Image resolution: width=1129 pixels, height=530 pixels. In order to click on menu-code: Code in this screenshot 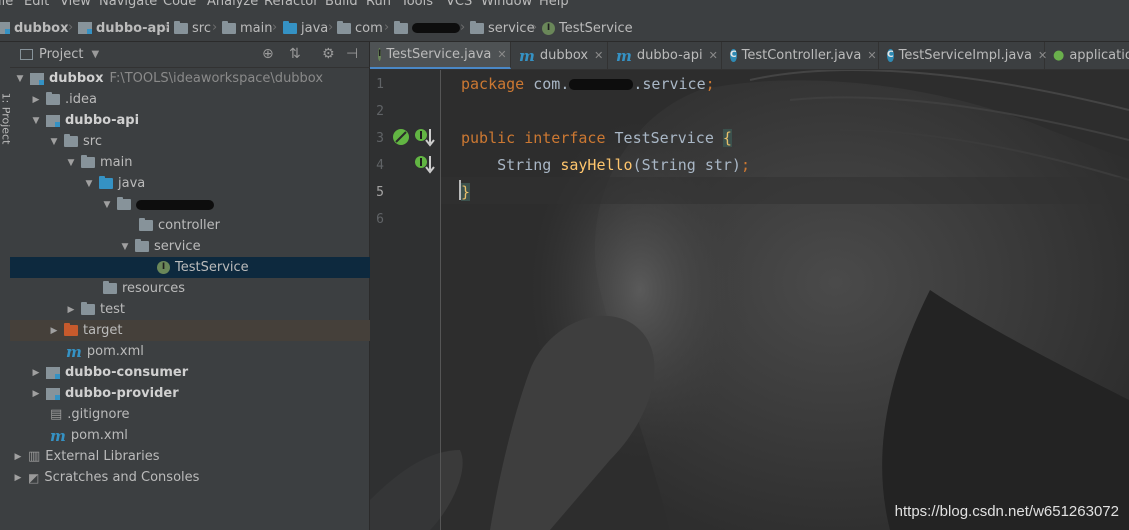, I will do `click(179, 4)`.